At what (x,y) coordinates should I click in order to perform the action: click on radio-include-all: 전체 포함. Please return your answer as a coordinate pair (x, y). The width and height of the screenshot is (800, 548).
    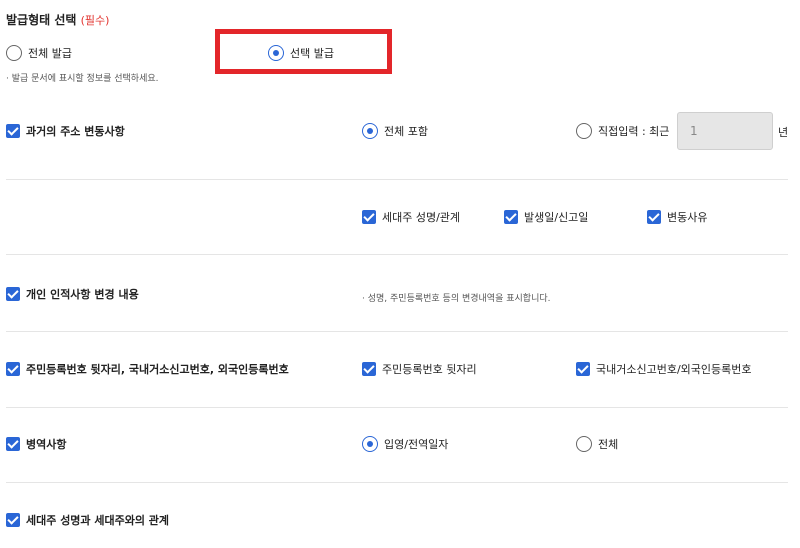
    Looking at the image, I should click on (395, 131).